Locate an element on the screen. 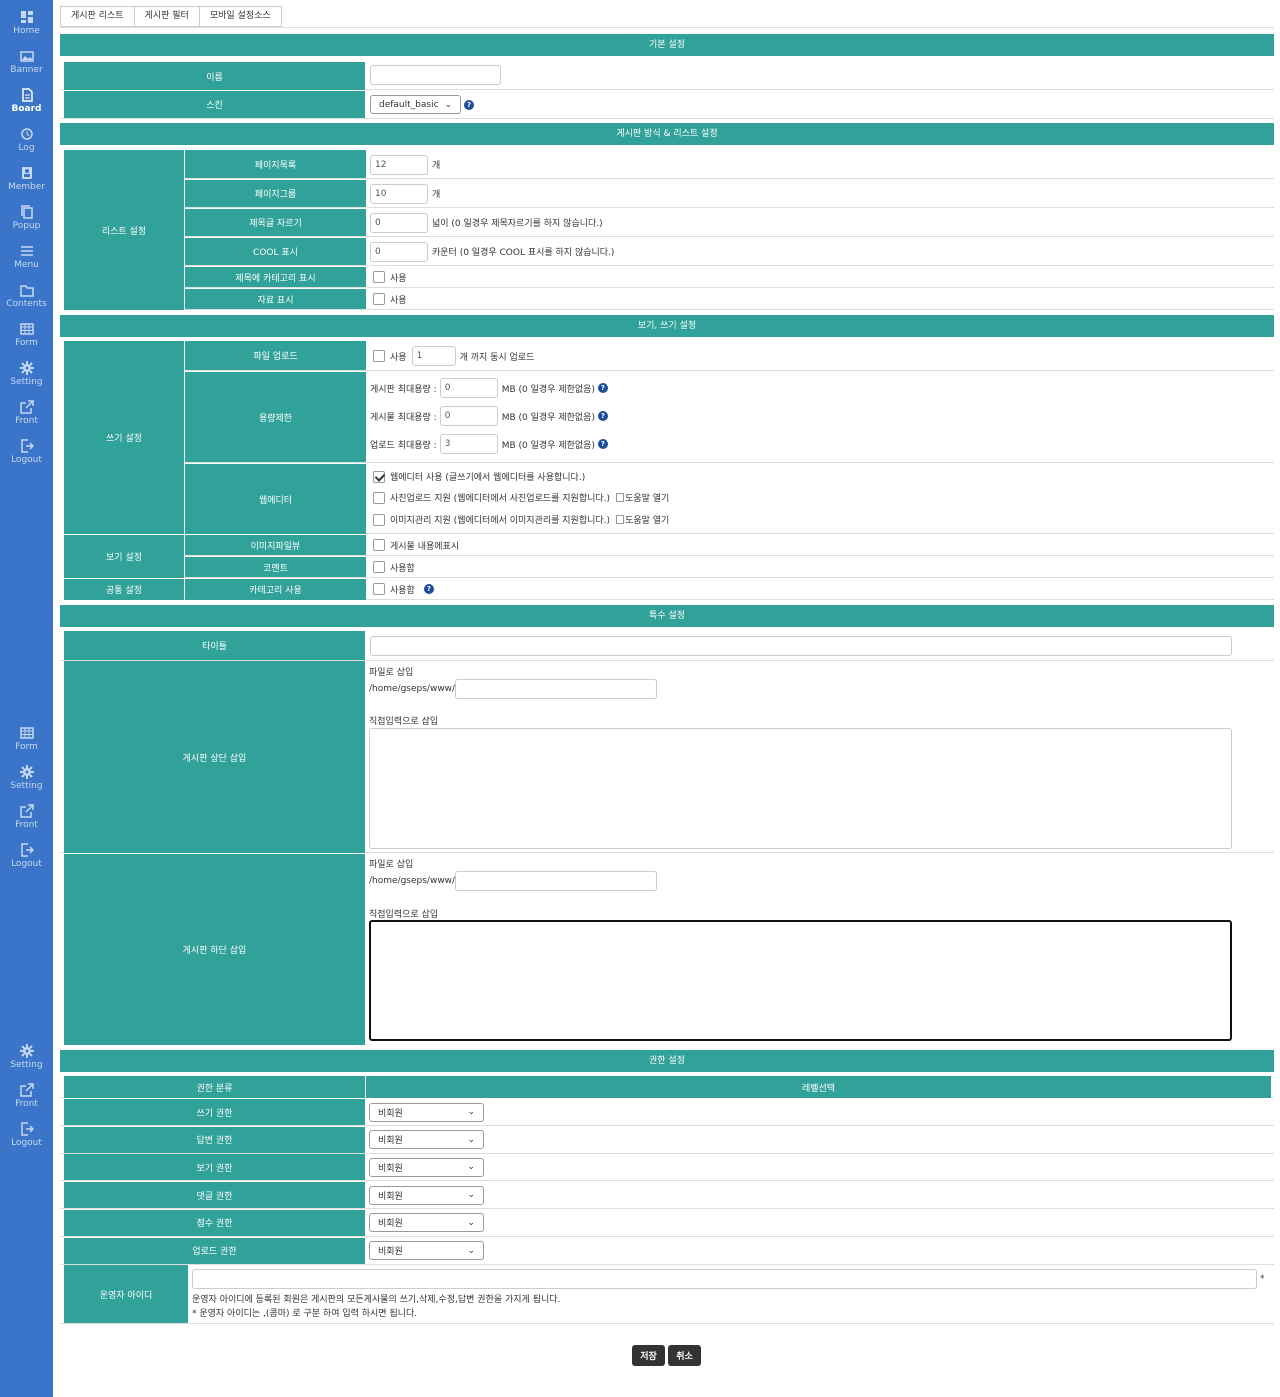 The height and width of the screenshot is (1397, 1280). section-list-title: 게시판 방식 & 리스트 설정 is located at coordinates (667, 134).